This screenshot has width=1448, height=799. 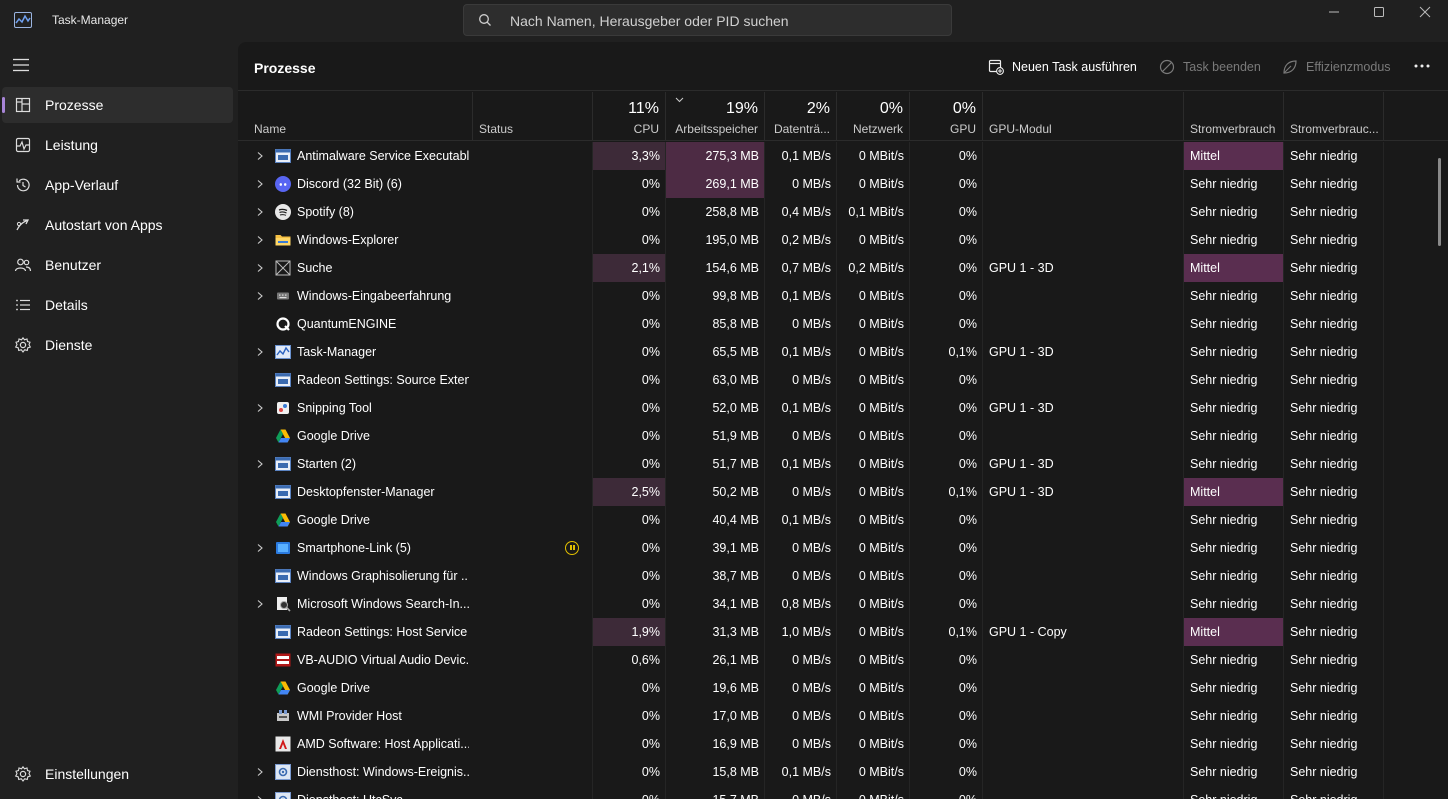 What do you see at coordinates (1425, 12) in the screenshot?
I see `close-button` at bounding box center [1425, 12].